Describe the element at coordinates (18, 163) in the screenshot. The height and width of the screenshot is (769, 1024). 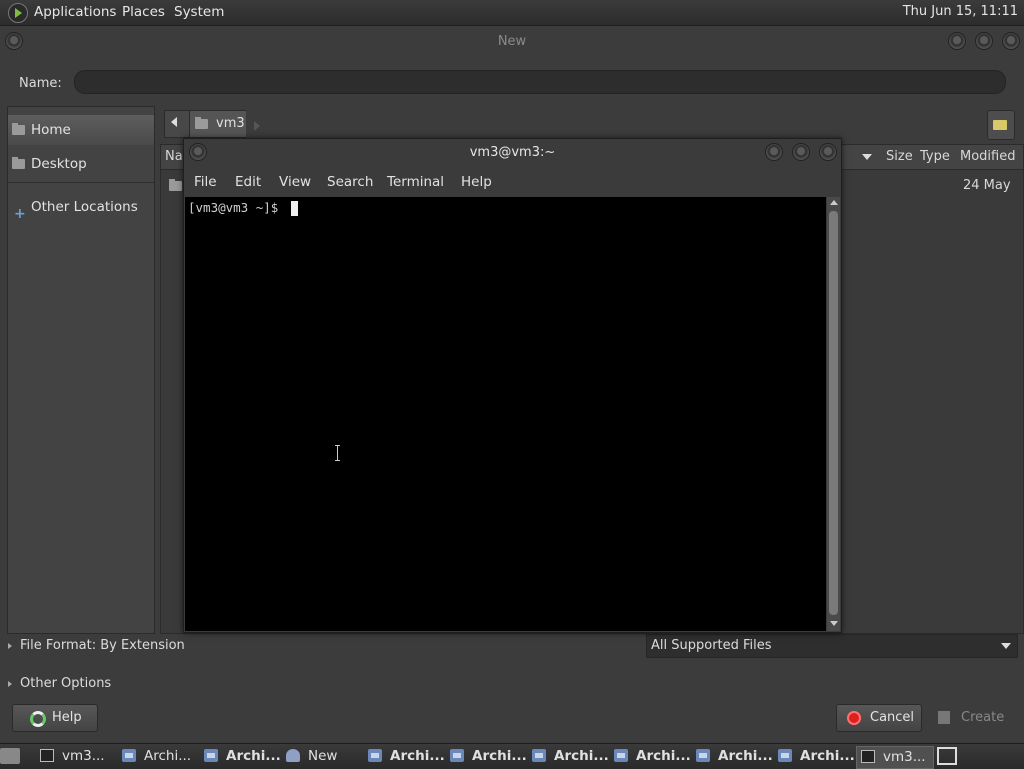
I see `desktop-folder-icon` at that location.